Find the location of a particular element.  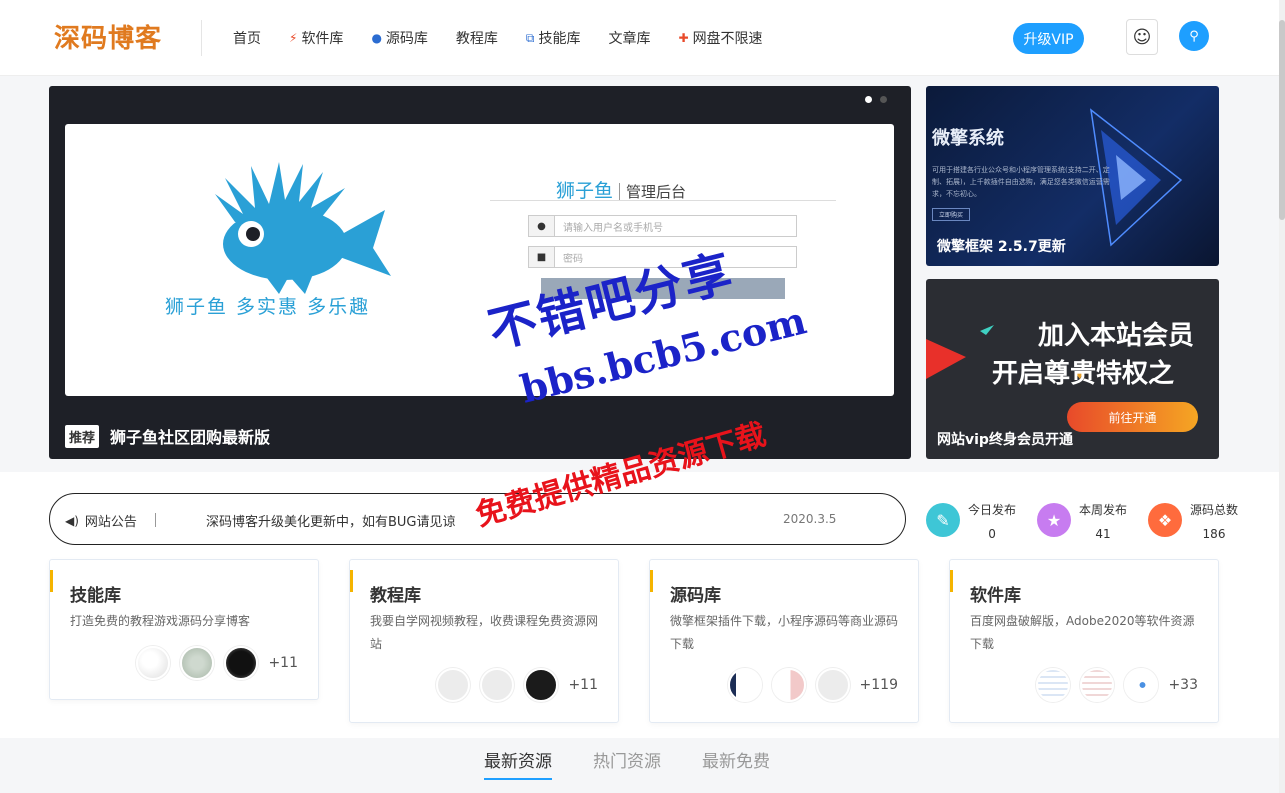

category-card-skills: 技能库 打造免费的教程游戏源码分享博客 +11 is located at coordinates (184, 629).